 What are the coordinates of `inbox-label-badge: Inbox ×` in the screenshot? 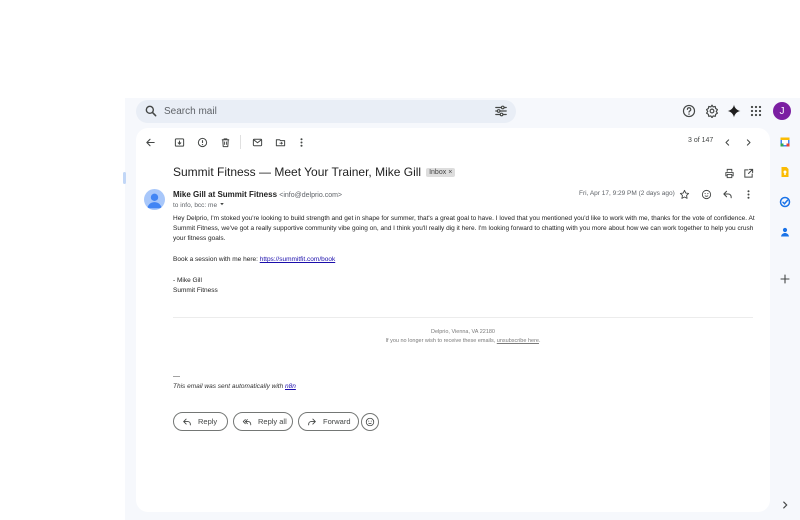 It's located at (441, 172).